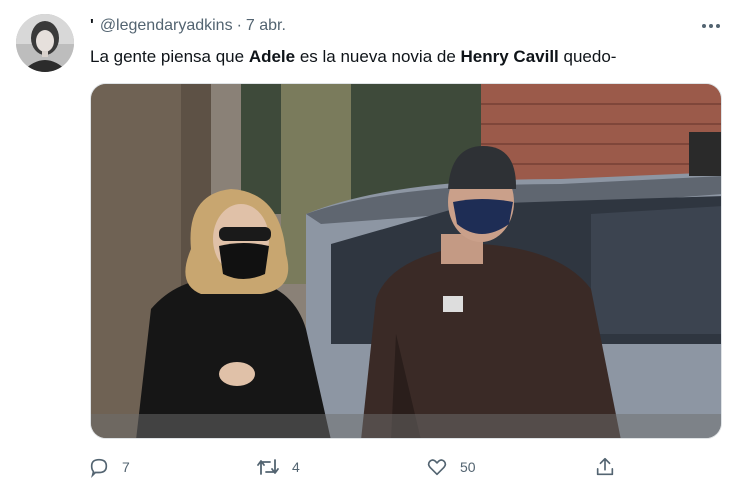  I want to click on handle: @legendaryadkins, so click(166, 26).